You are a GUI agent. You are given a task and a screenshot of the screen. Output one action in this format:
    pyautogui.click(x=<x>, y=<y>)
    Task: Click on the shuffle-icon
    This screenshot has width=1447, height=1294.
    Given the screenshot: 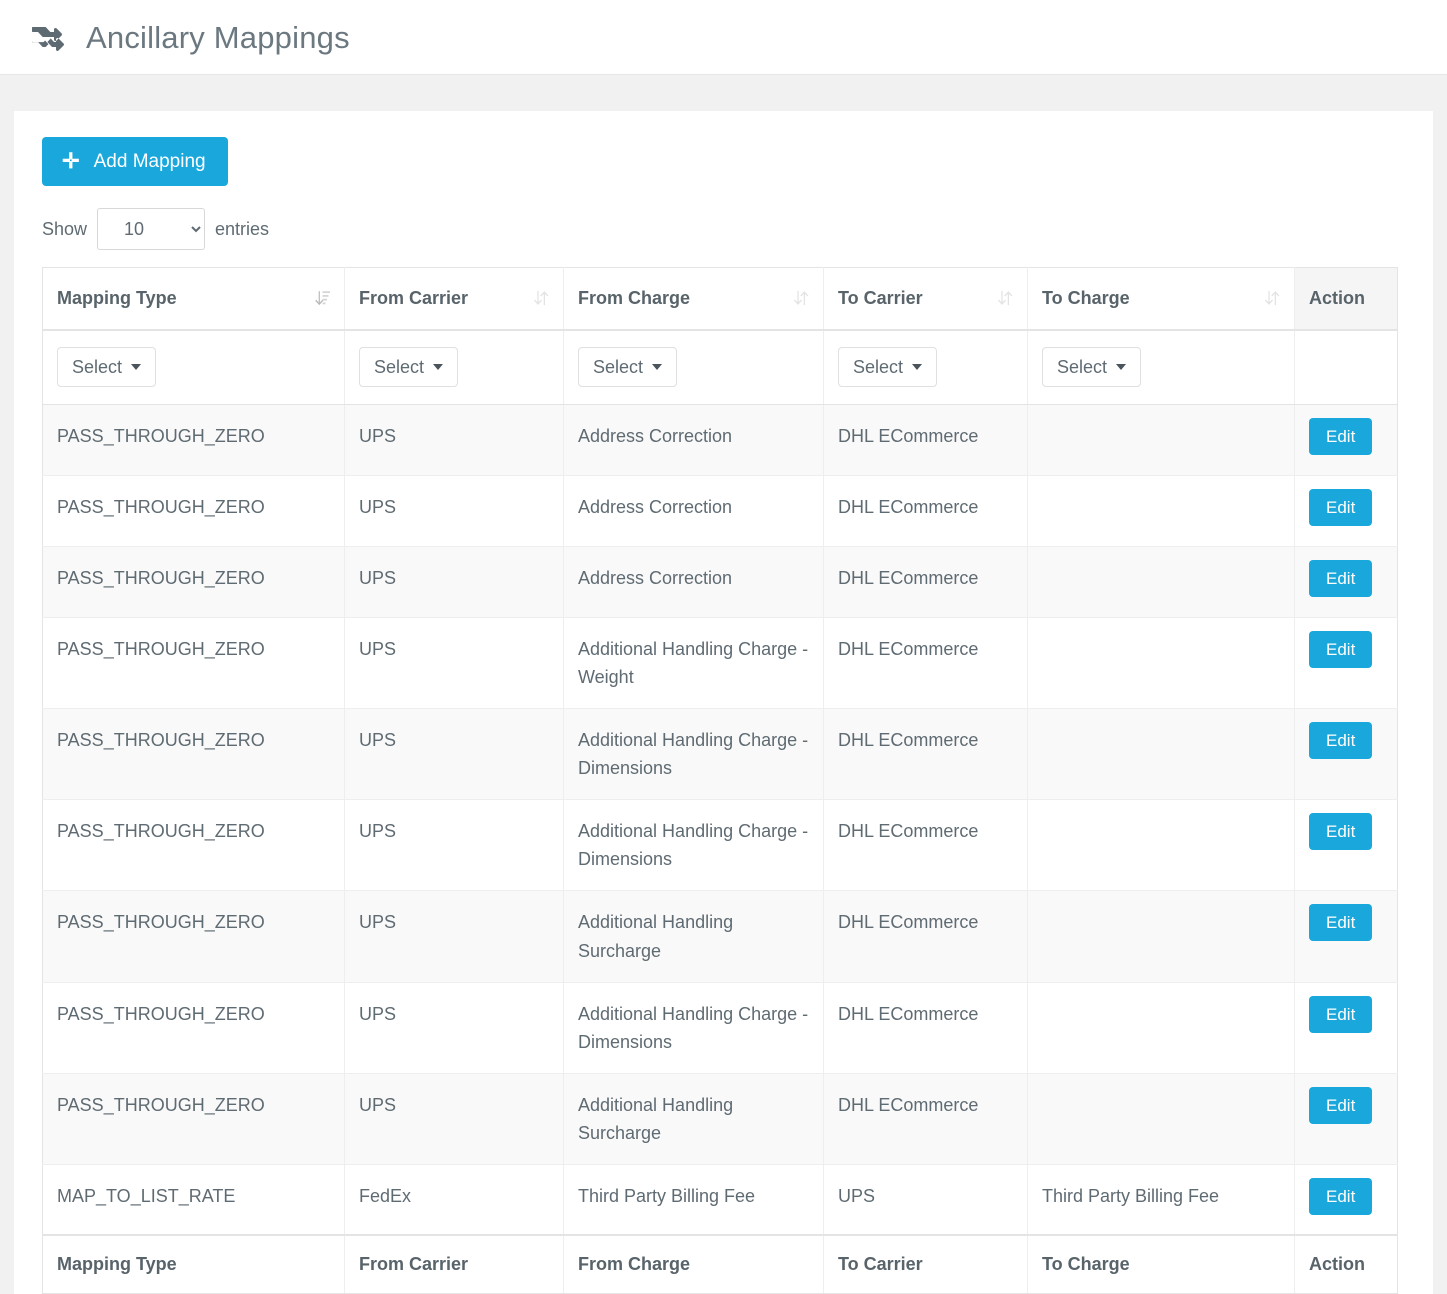 What is the action you would take?
    pyautogui.click(x=48, y=37)
    